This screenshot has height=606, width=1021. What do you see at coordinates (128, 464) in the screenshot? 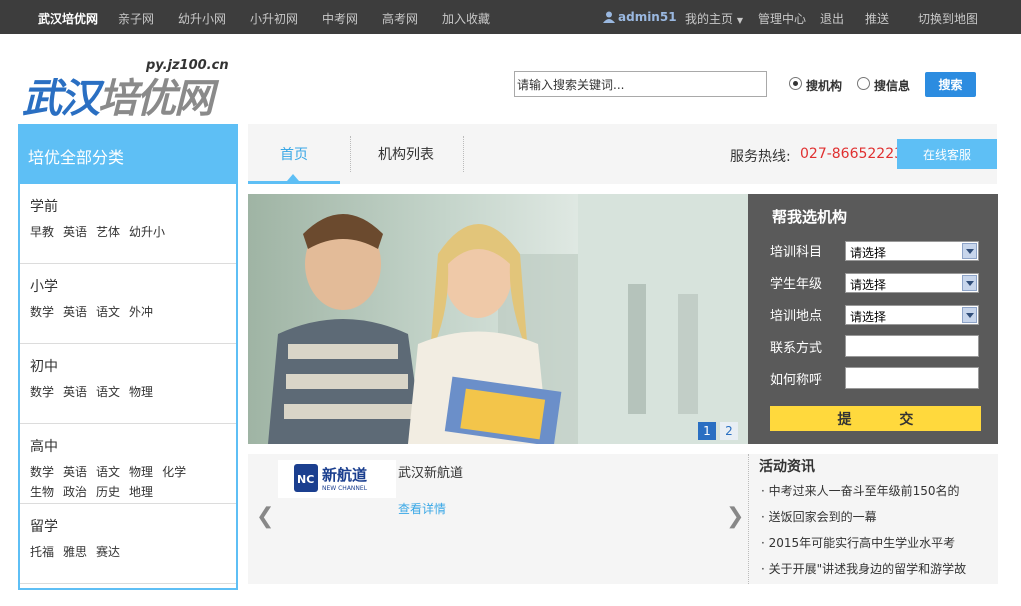
I see `category-senior: 高中 数学 英语 语文 物理 化学生物 政治 历史 地理` at bounding box center [128, 464].